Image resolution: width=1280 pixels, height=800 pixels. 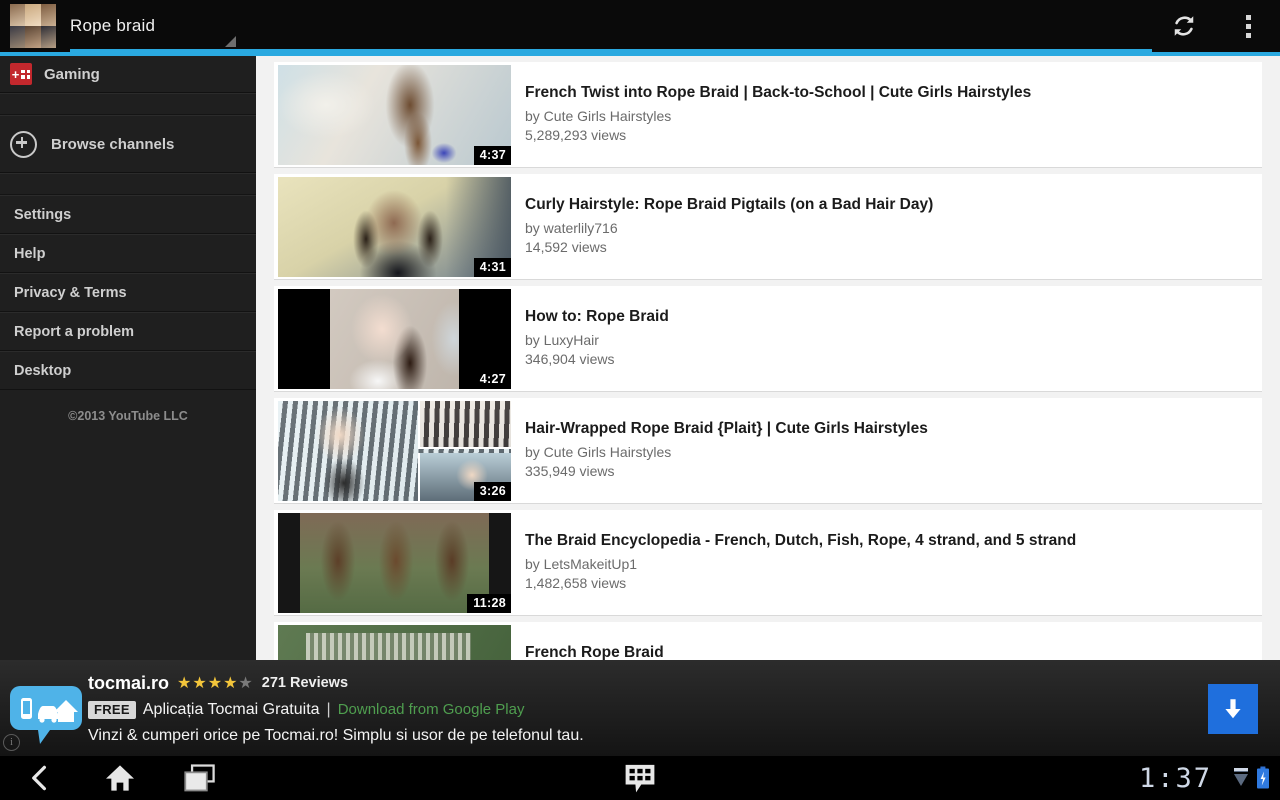 What do you see at coordinates (394, 339) in the screenshot?
I see `video-thumbnail: 4:27` at bounding box center [394, 339].